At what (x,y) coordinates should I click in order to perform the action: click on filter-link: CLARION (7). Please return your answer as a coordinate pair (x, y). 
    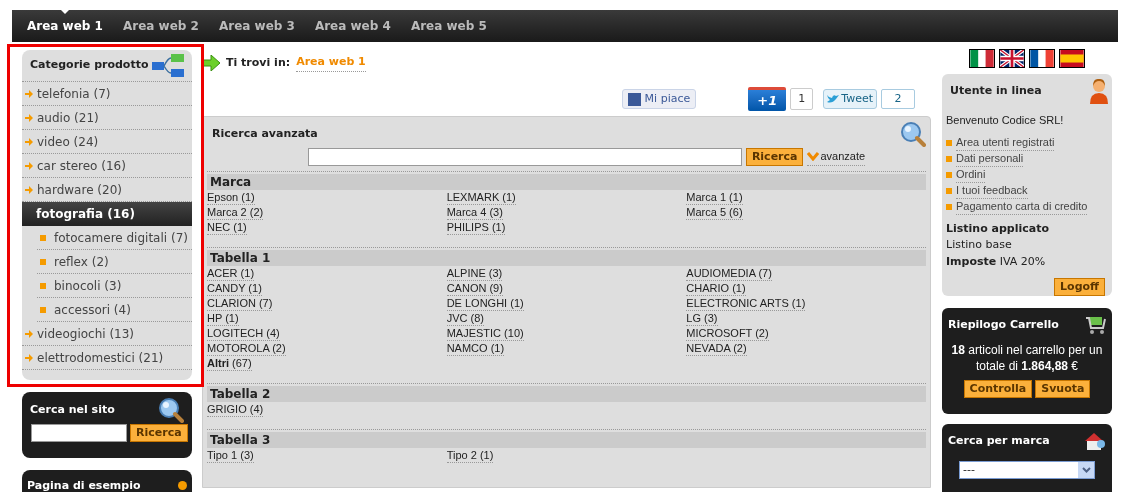
    Looking at the image, I should click on (240, 303).